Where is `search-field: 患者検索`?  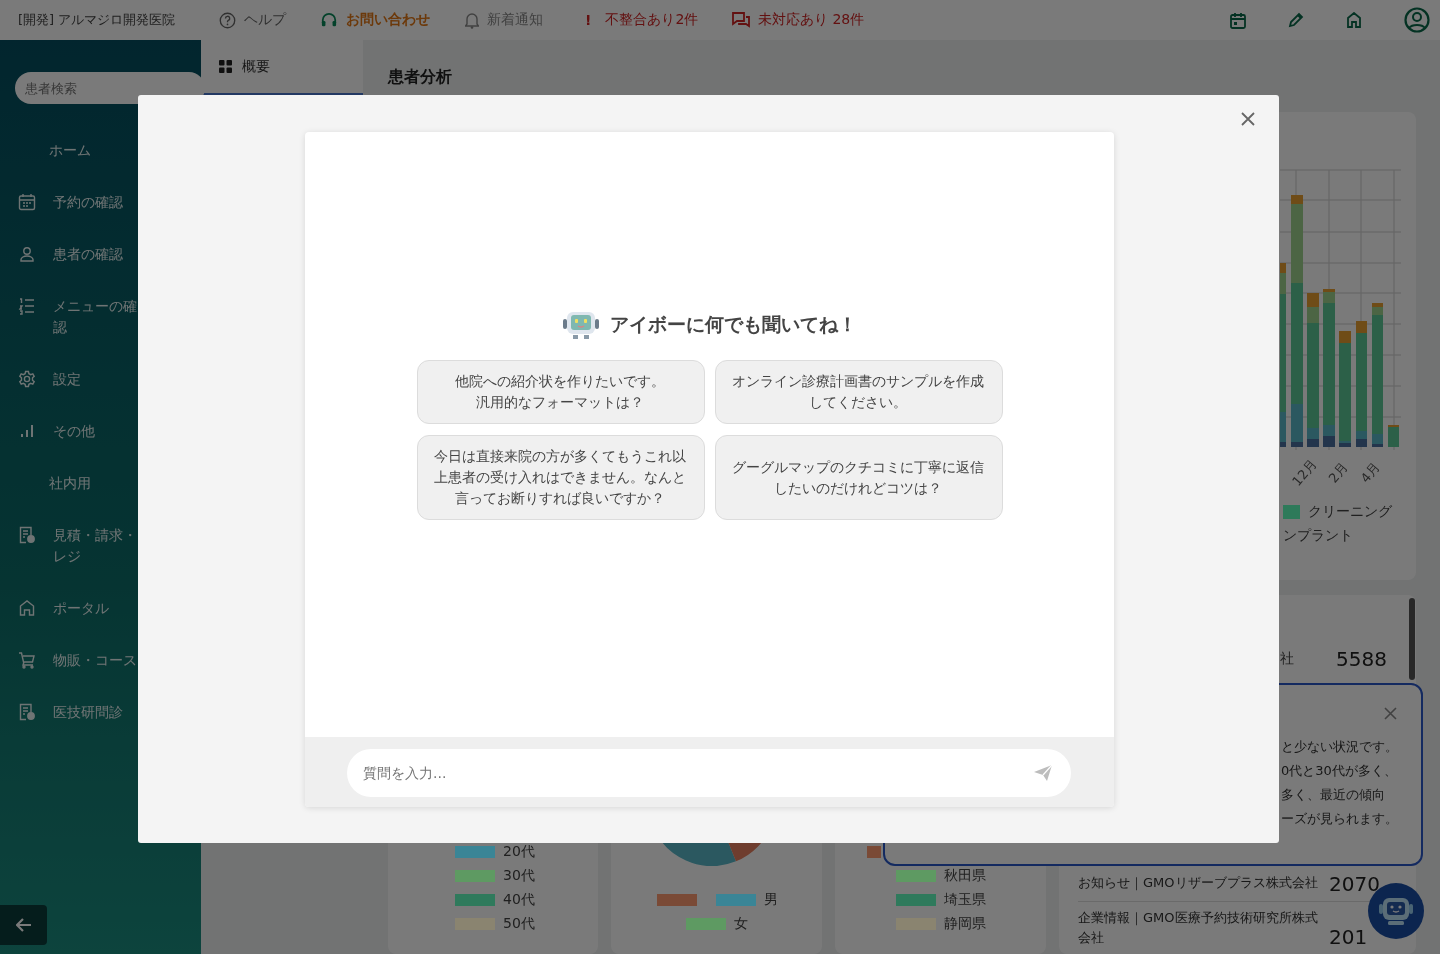
search-field: 患者検索 is located at coordinates (110, 88).